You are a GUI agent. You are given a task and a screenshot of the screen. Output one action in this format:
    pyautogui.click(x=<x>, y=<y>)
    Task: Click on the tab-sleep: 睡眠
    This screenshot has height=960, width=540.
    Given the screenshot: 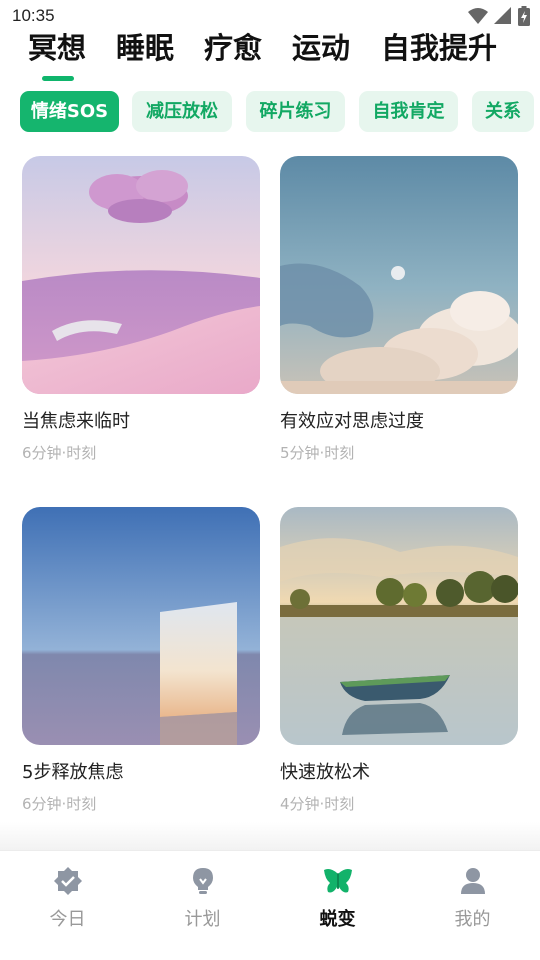 What is the action you would take?
    pyautogui.click(x=145, y=48)
    